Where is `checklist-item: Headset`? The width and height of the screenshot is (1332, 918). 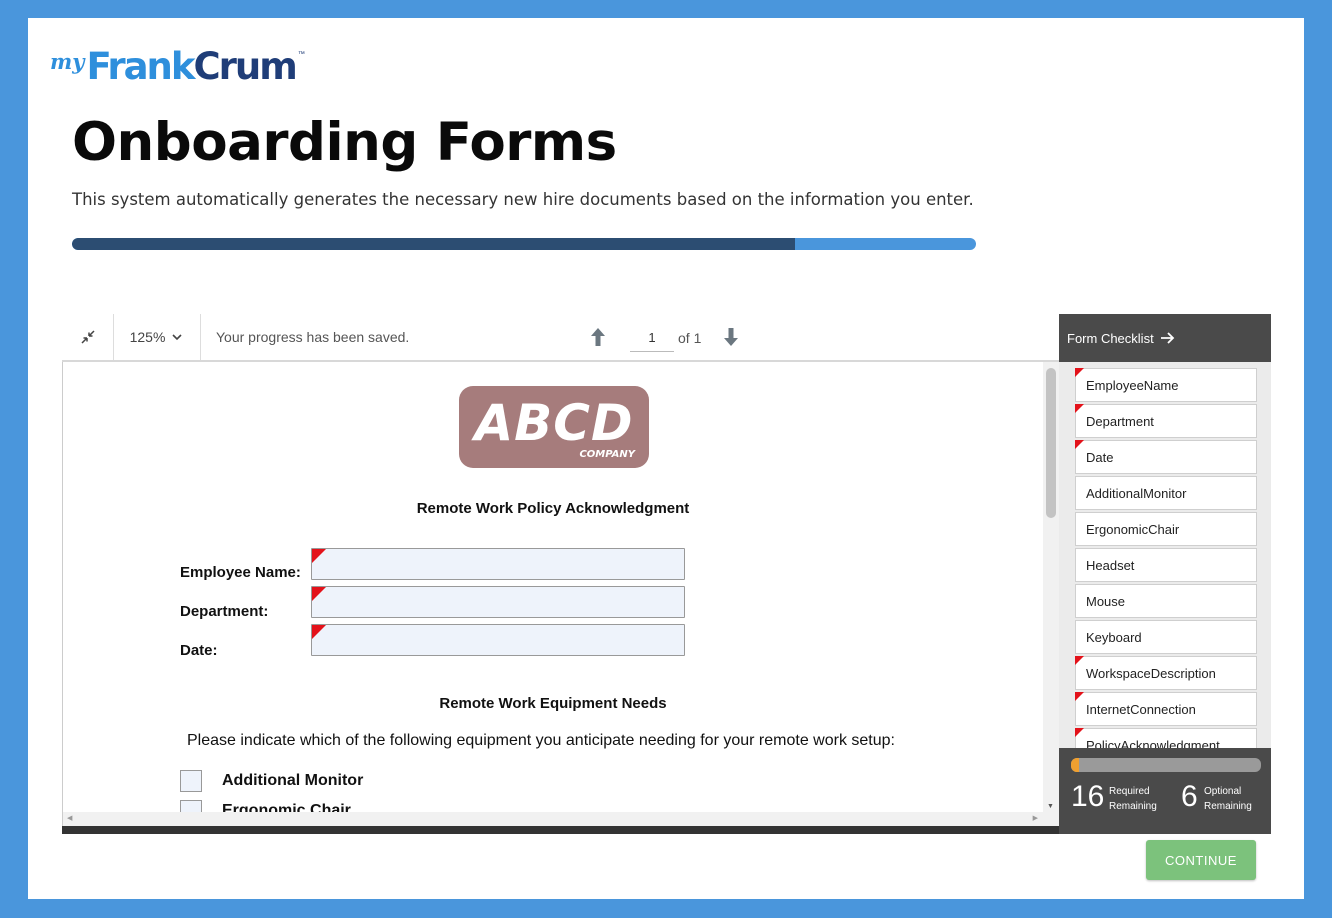 checklist-item: Headset is located at coordinates (1166, 565).